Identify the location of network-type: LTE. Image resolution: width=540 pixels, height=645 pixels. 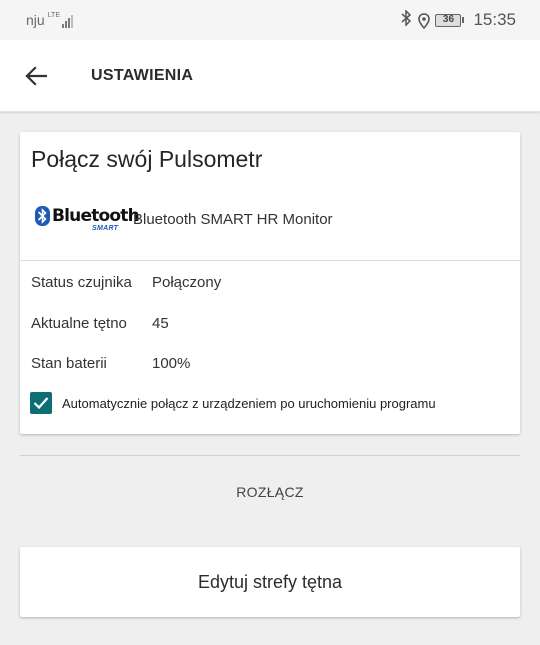
(54, 15).